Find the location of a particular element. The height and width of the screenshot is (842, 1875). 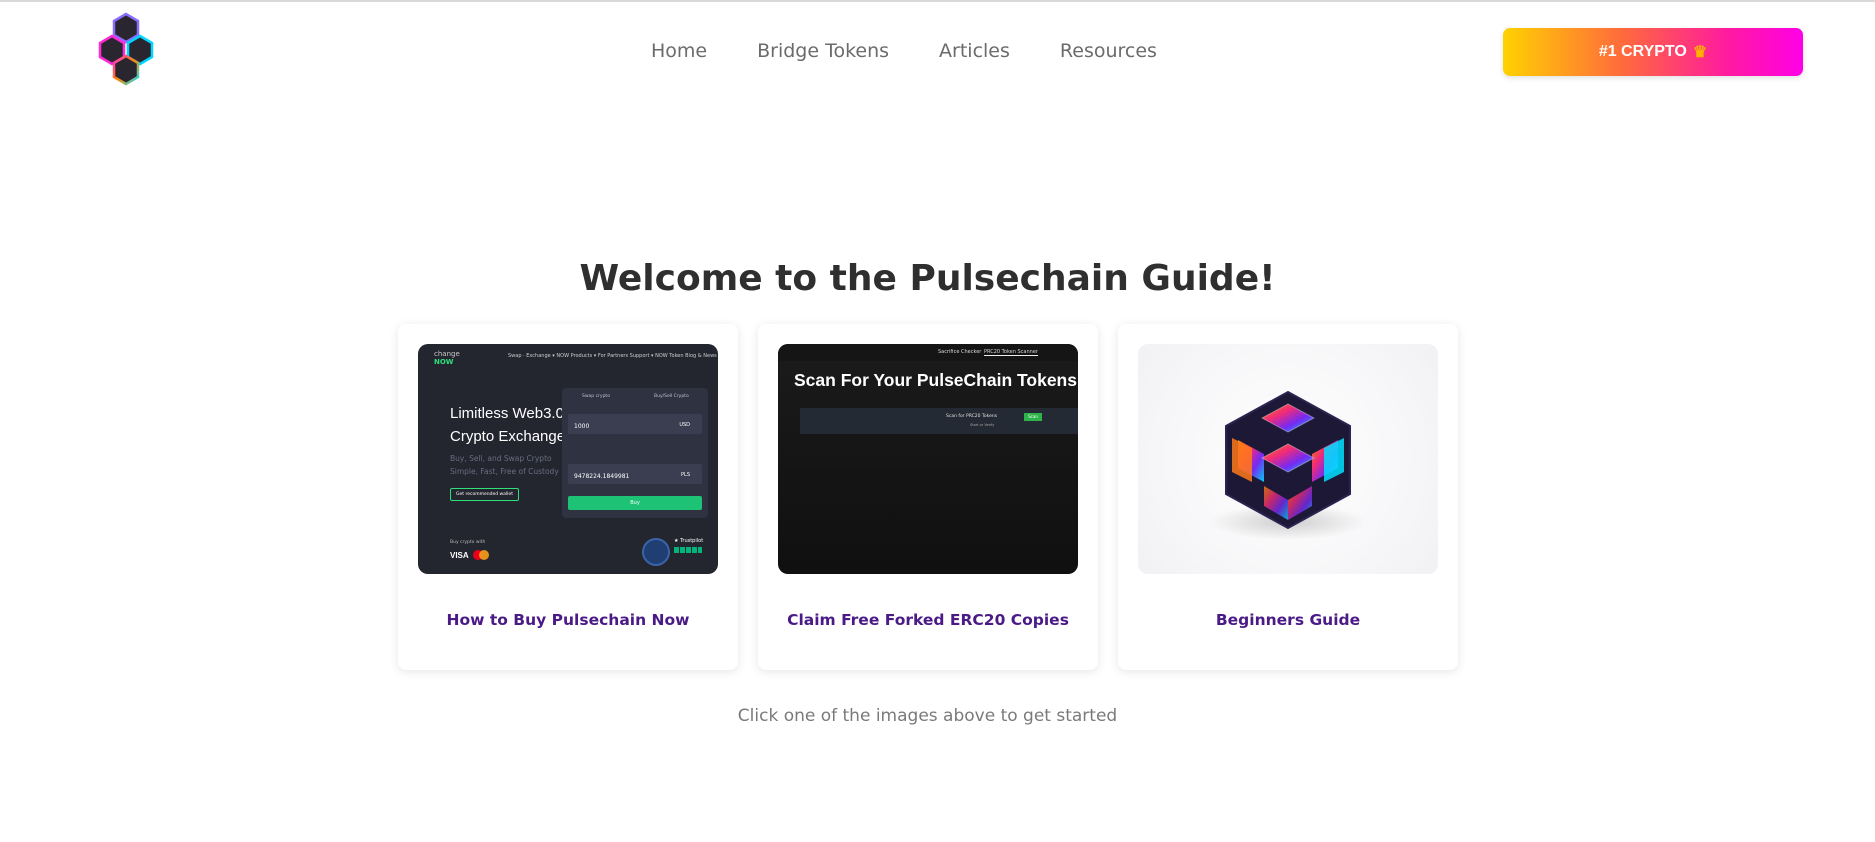

mastercard-icon-overlap is located at coordinates (484, 555).